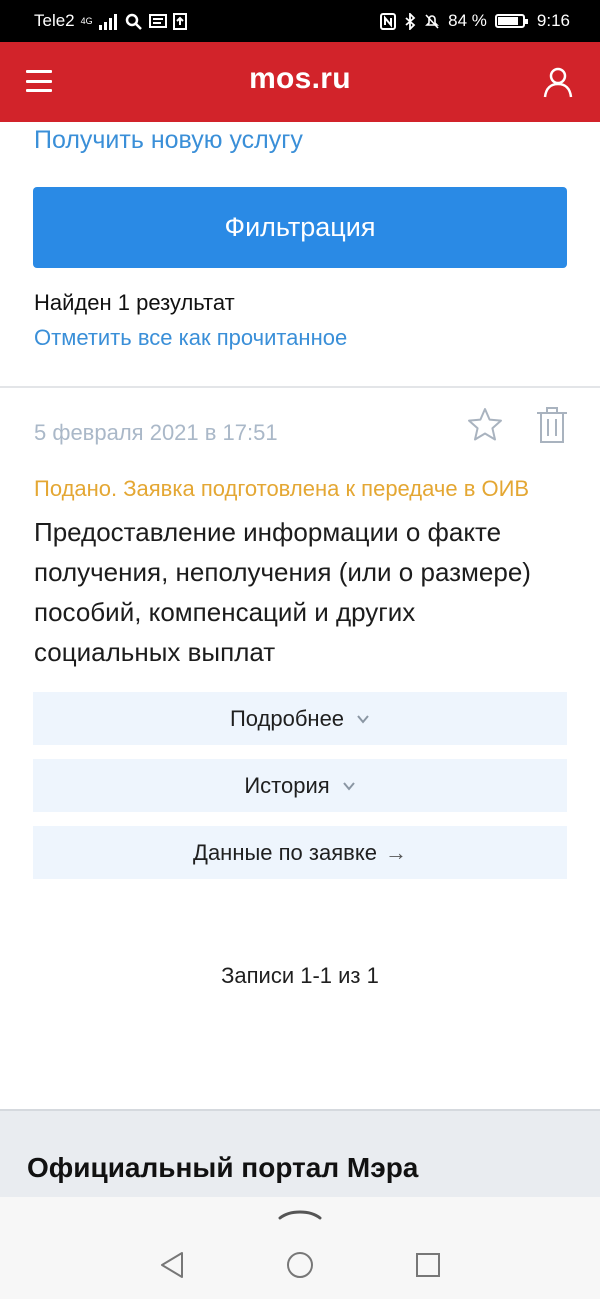 Image resolution: width=600 pixels, height=1299 pixels. Describe the element at coordinates (553, 20) in the screenshot. I see `clock: 9:16` at that location.